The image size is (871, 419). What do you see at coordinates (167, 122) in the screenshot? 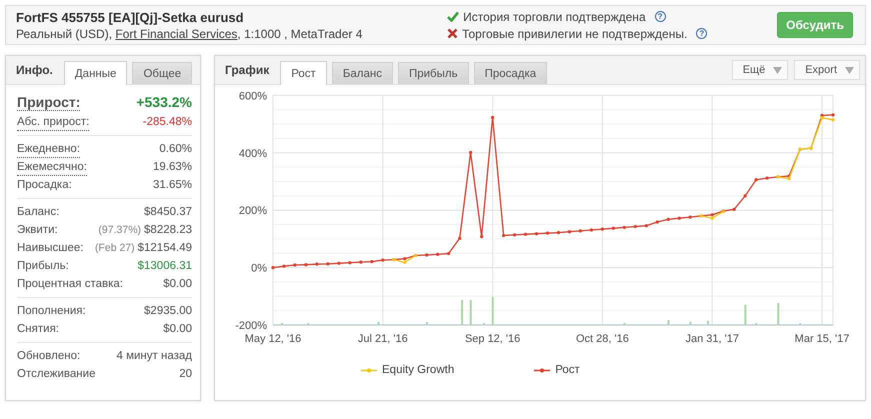
I see `stat-value: -285.48%` at bounding box center [167, 122].